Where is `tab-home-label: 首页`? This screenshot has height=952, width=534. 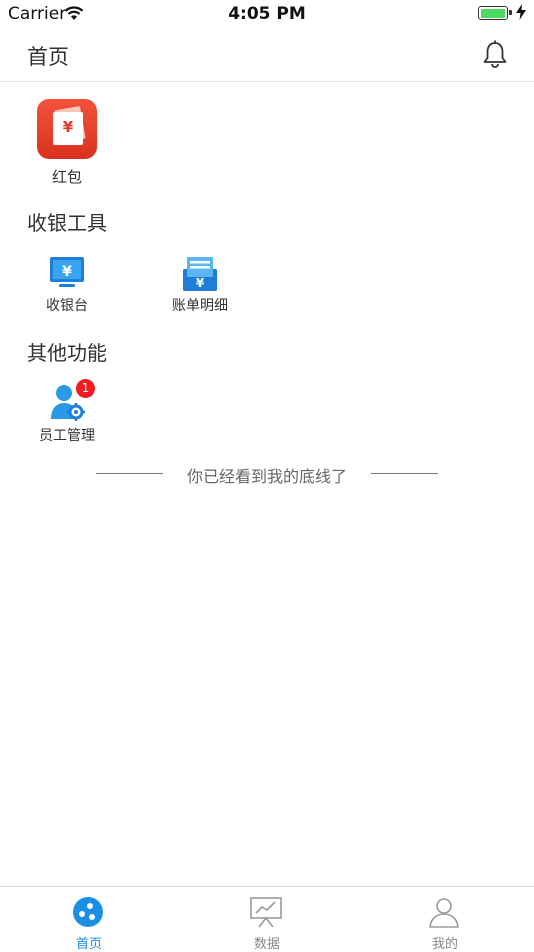 tab-home-label: 首页 is located at coordinates (88, 944).